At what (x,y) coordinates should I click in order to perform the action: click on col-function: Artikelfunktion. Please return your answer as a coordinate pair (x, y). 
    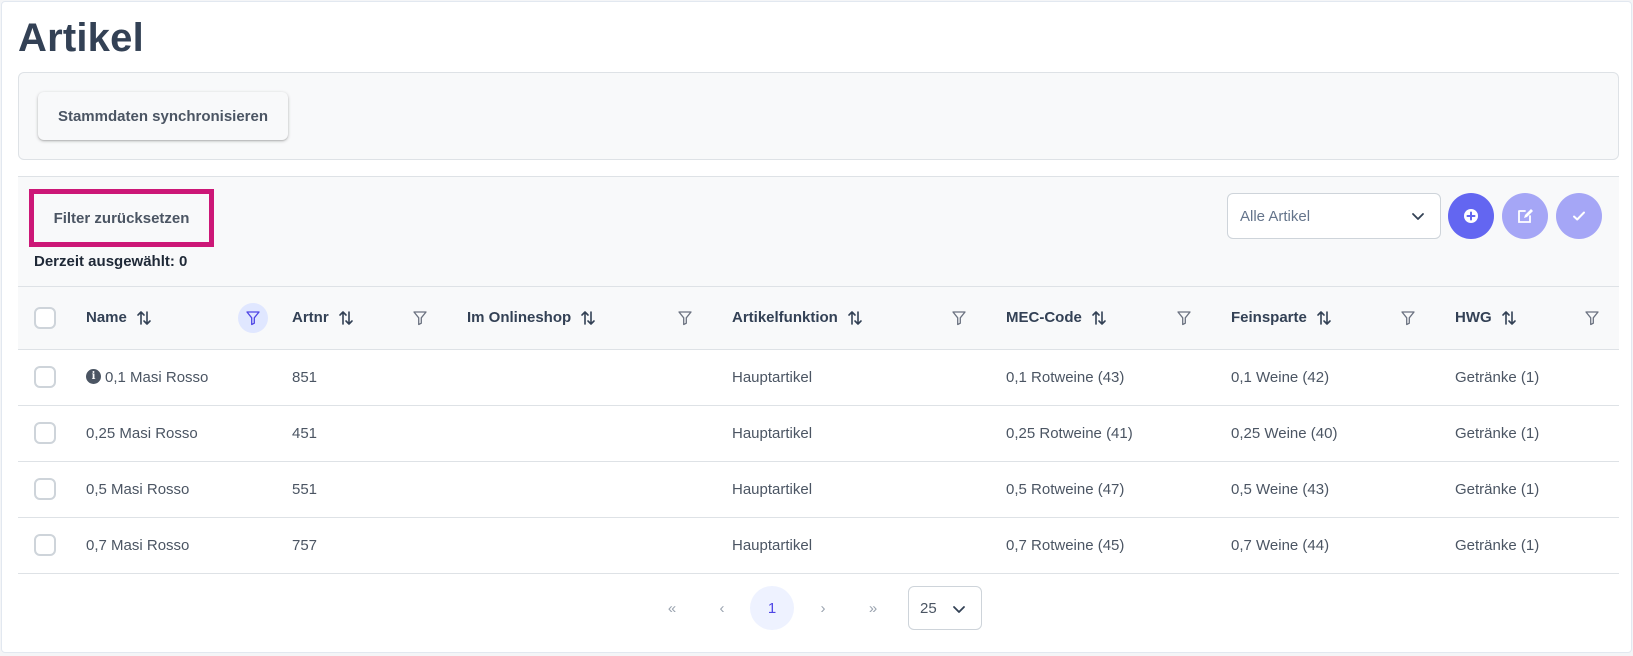
    Looking at the image, I should click on (855, 318).